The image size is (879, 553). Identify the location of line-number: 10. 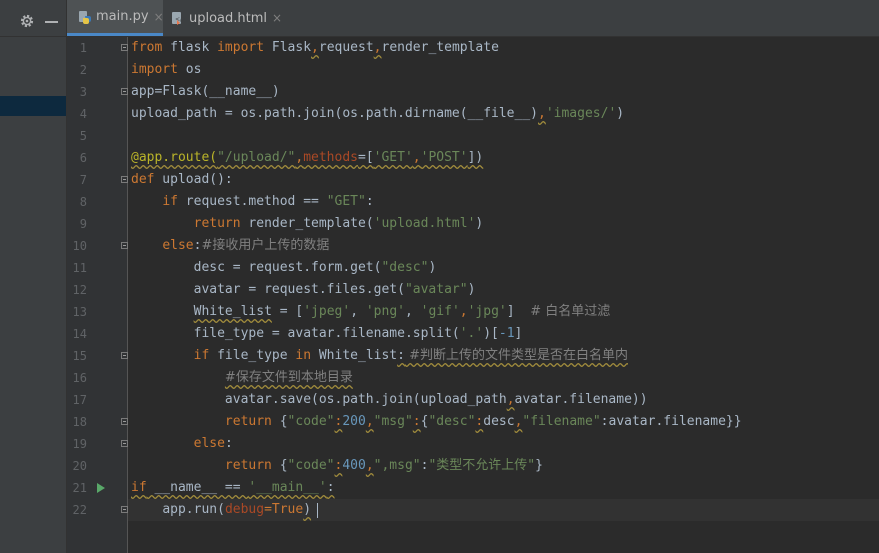
(79, 246).